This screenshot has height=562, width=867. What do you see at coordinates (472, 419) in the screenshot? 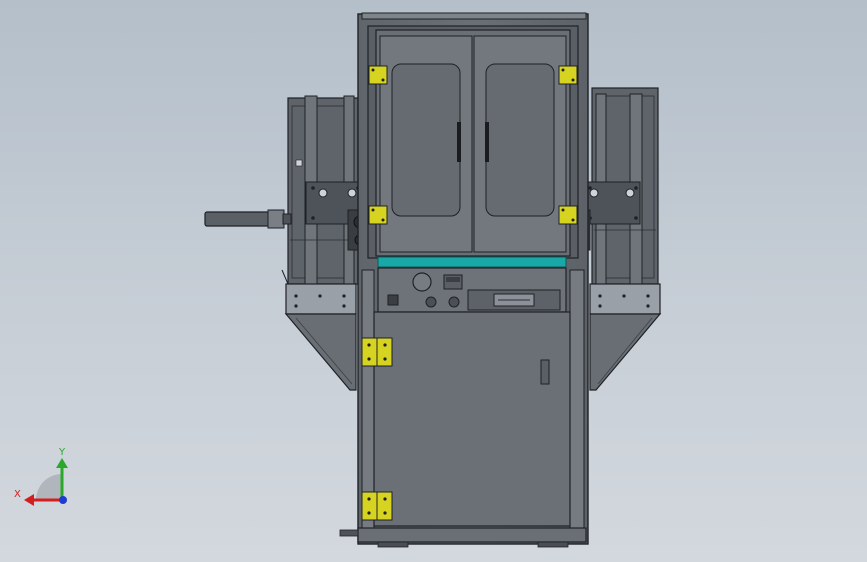
I see `lower-cabinet-door` at bounding box center [472, 419].